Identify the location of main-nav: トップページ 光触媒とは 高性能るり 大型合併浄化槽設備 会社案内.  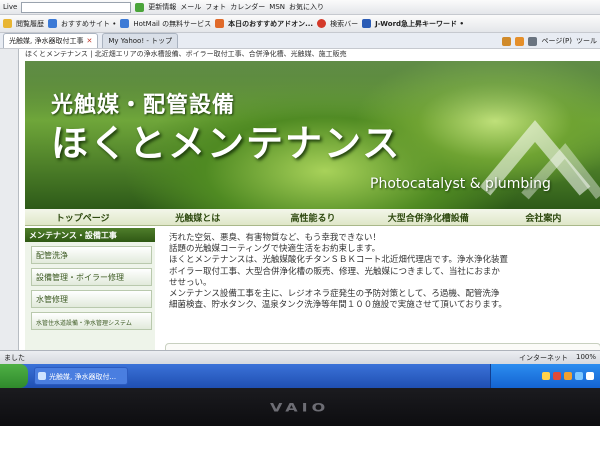
(312, 217).